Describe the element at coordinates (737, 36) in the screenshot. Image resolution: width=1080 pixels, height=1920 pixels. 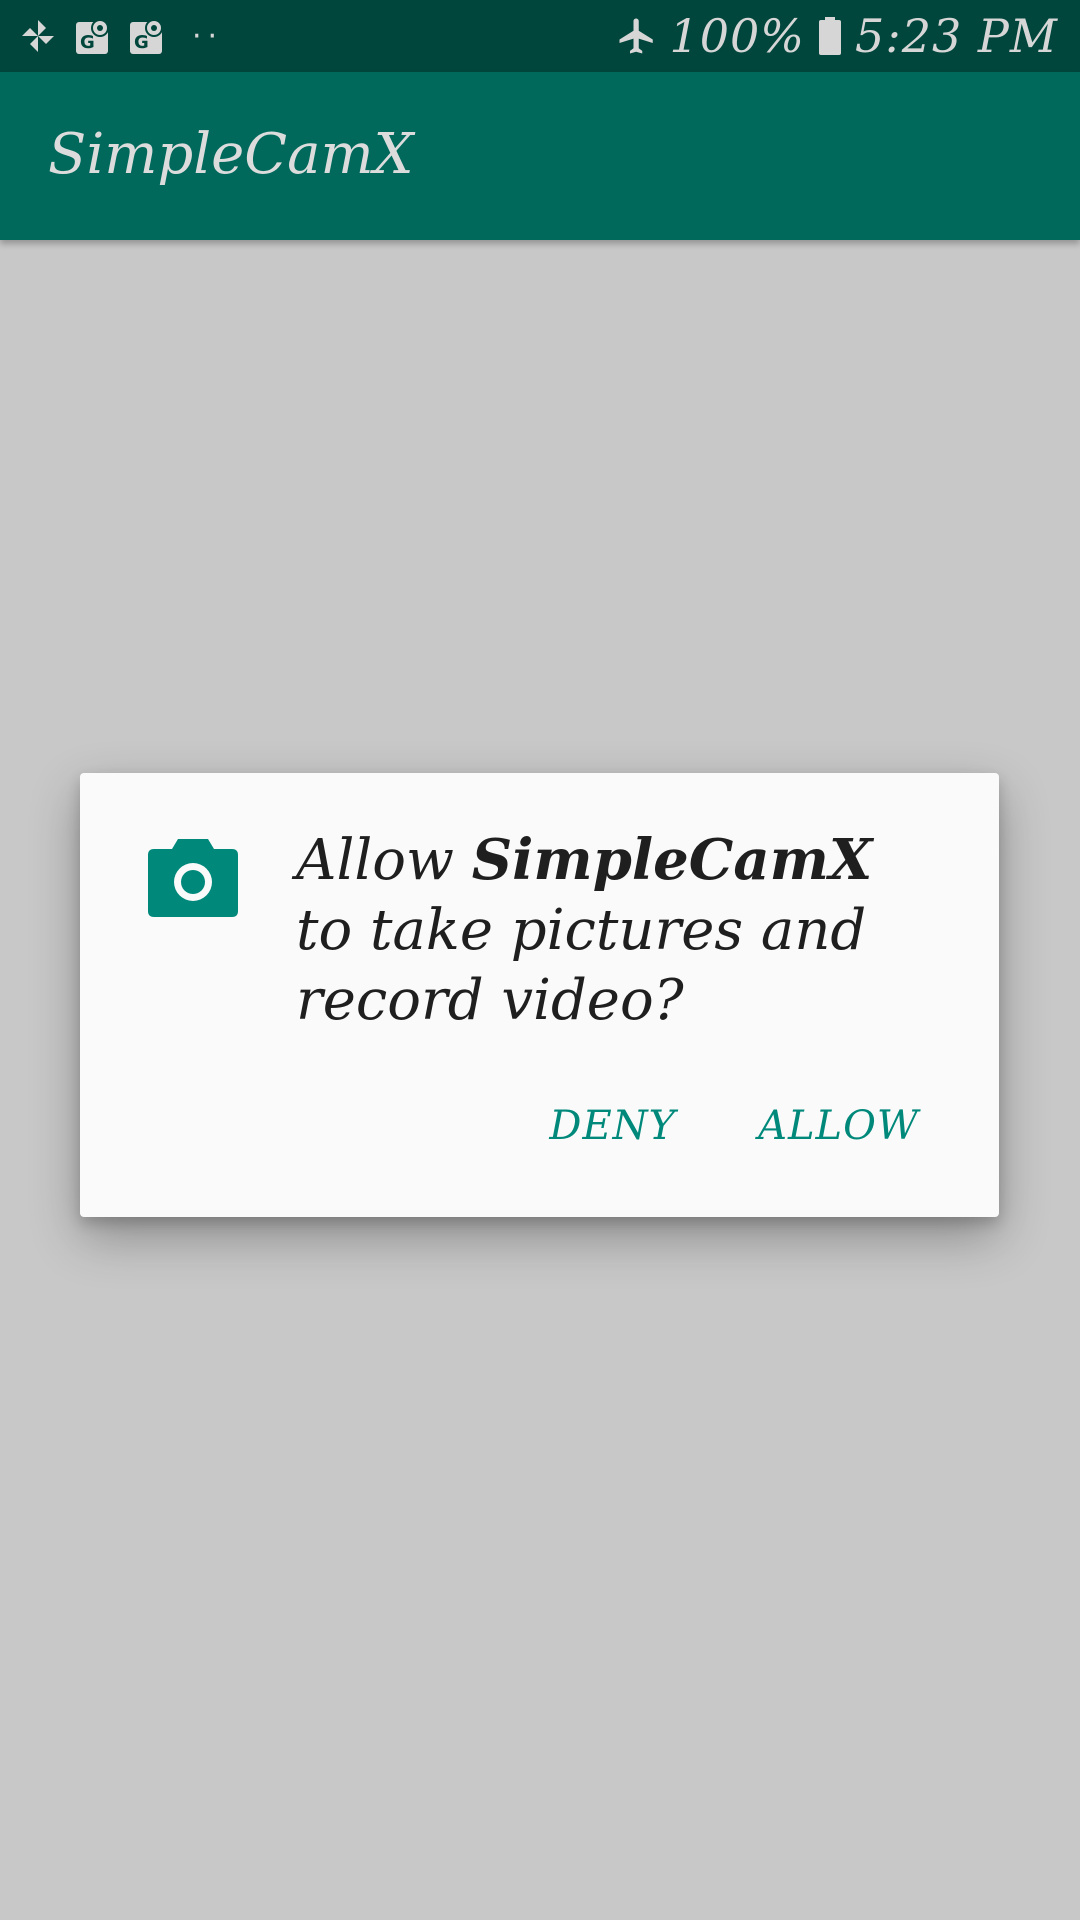
I see `battery-percent: 100%` at that location.